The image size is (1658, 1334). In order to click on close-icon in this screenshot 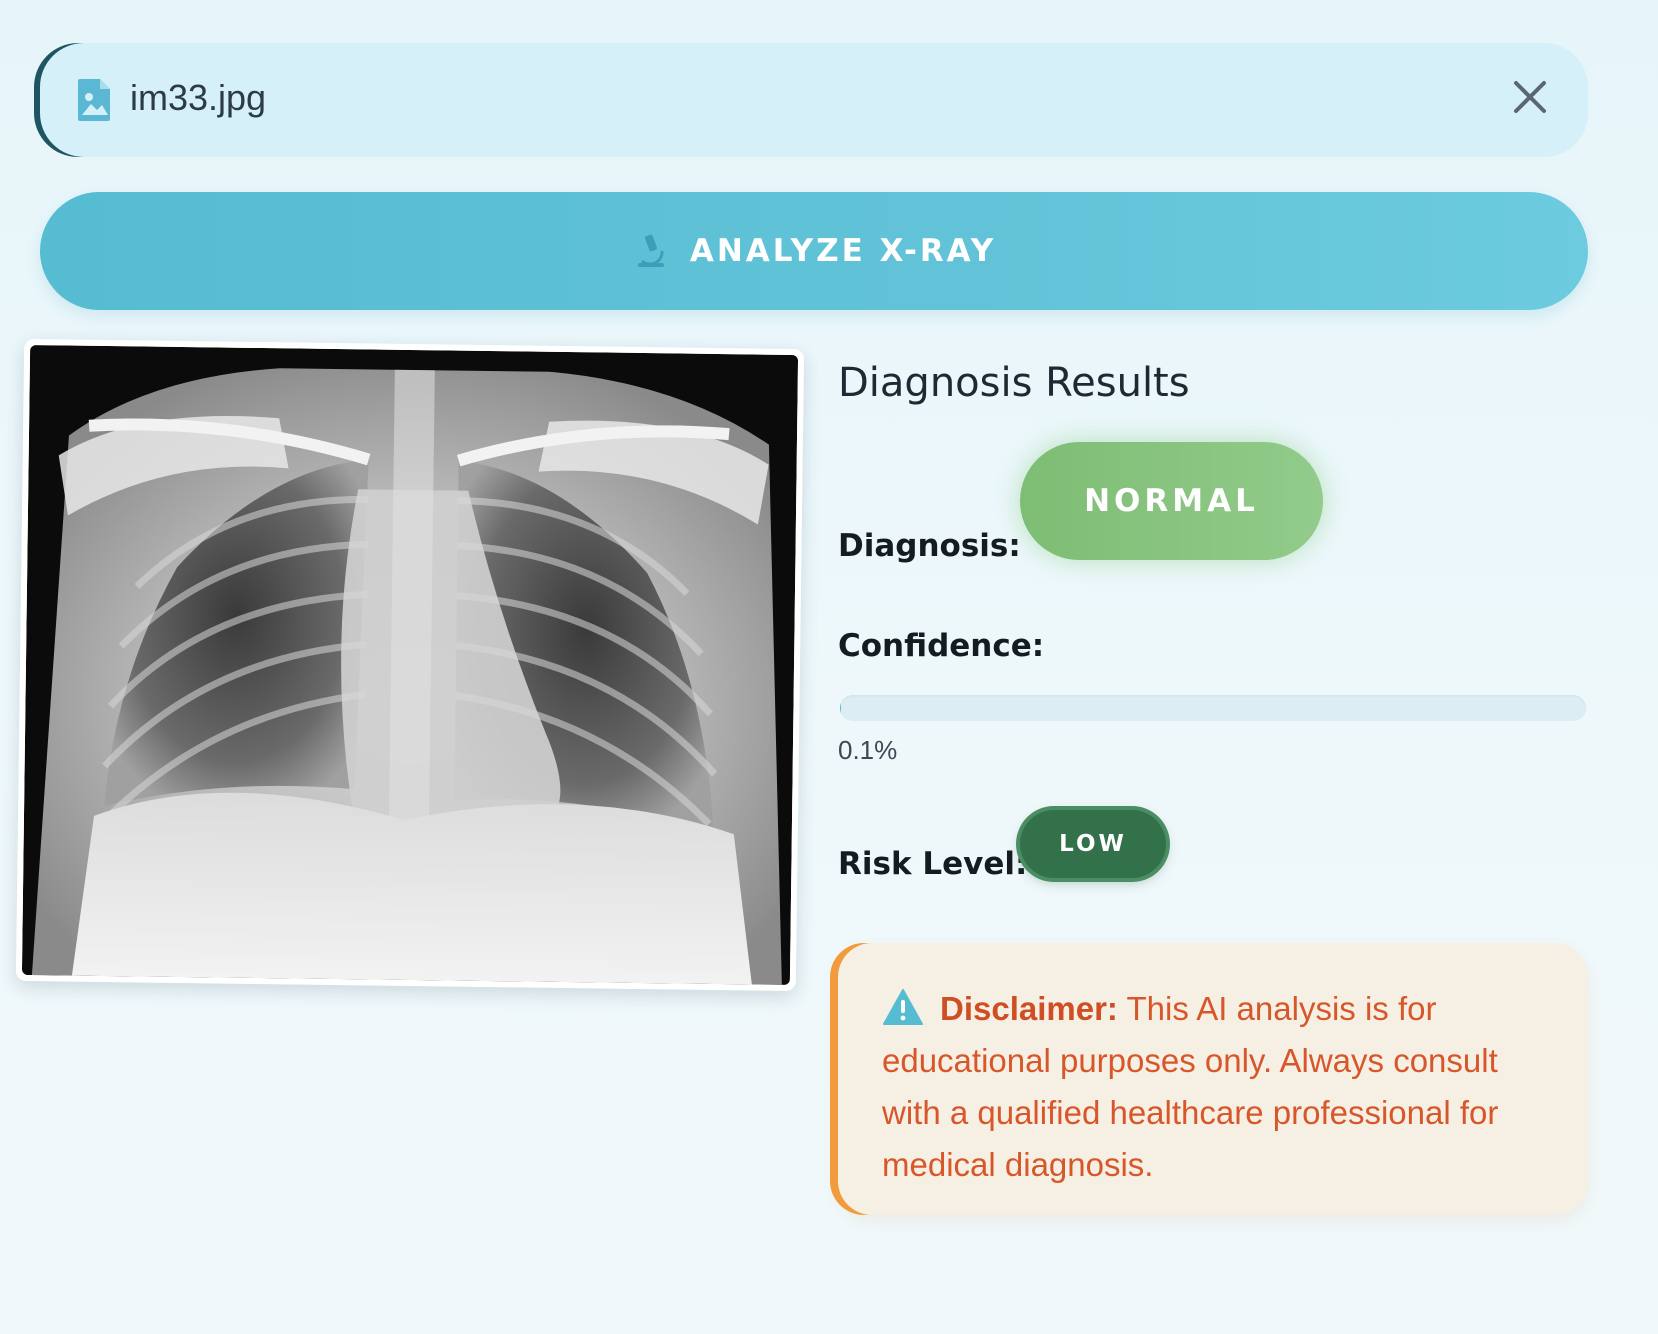, I will do `click(1530, 97)`.